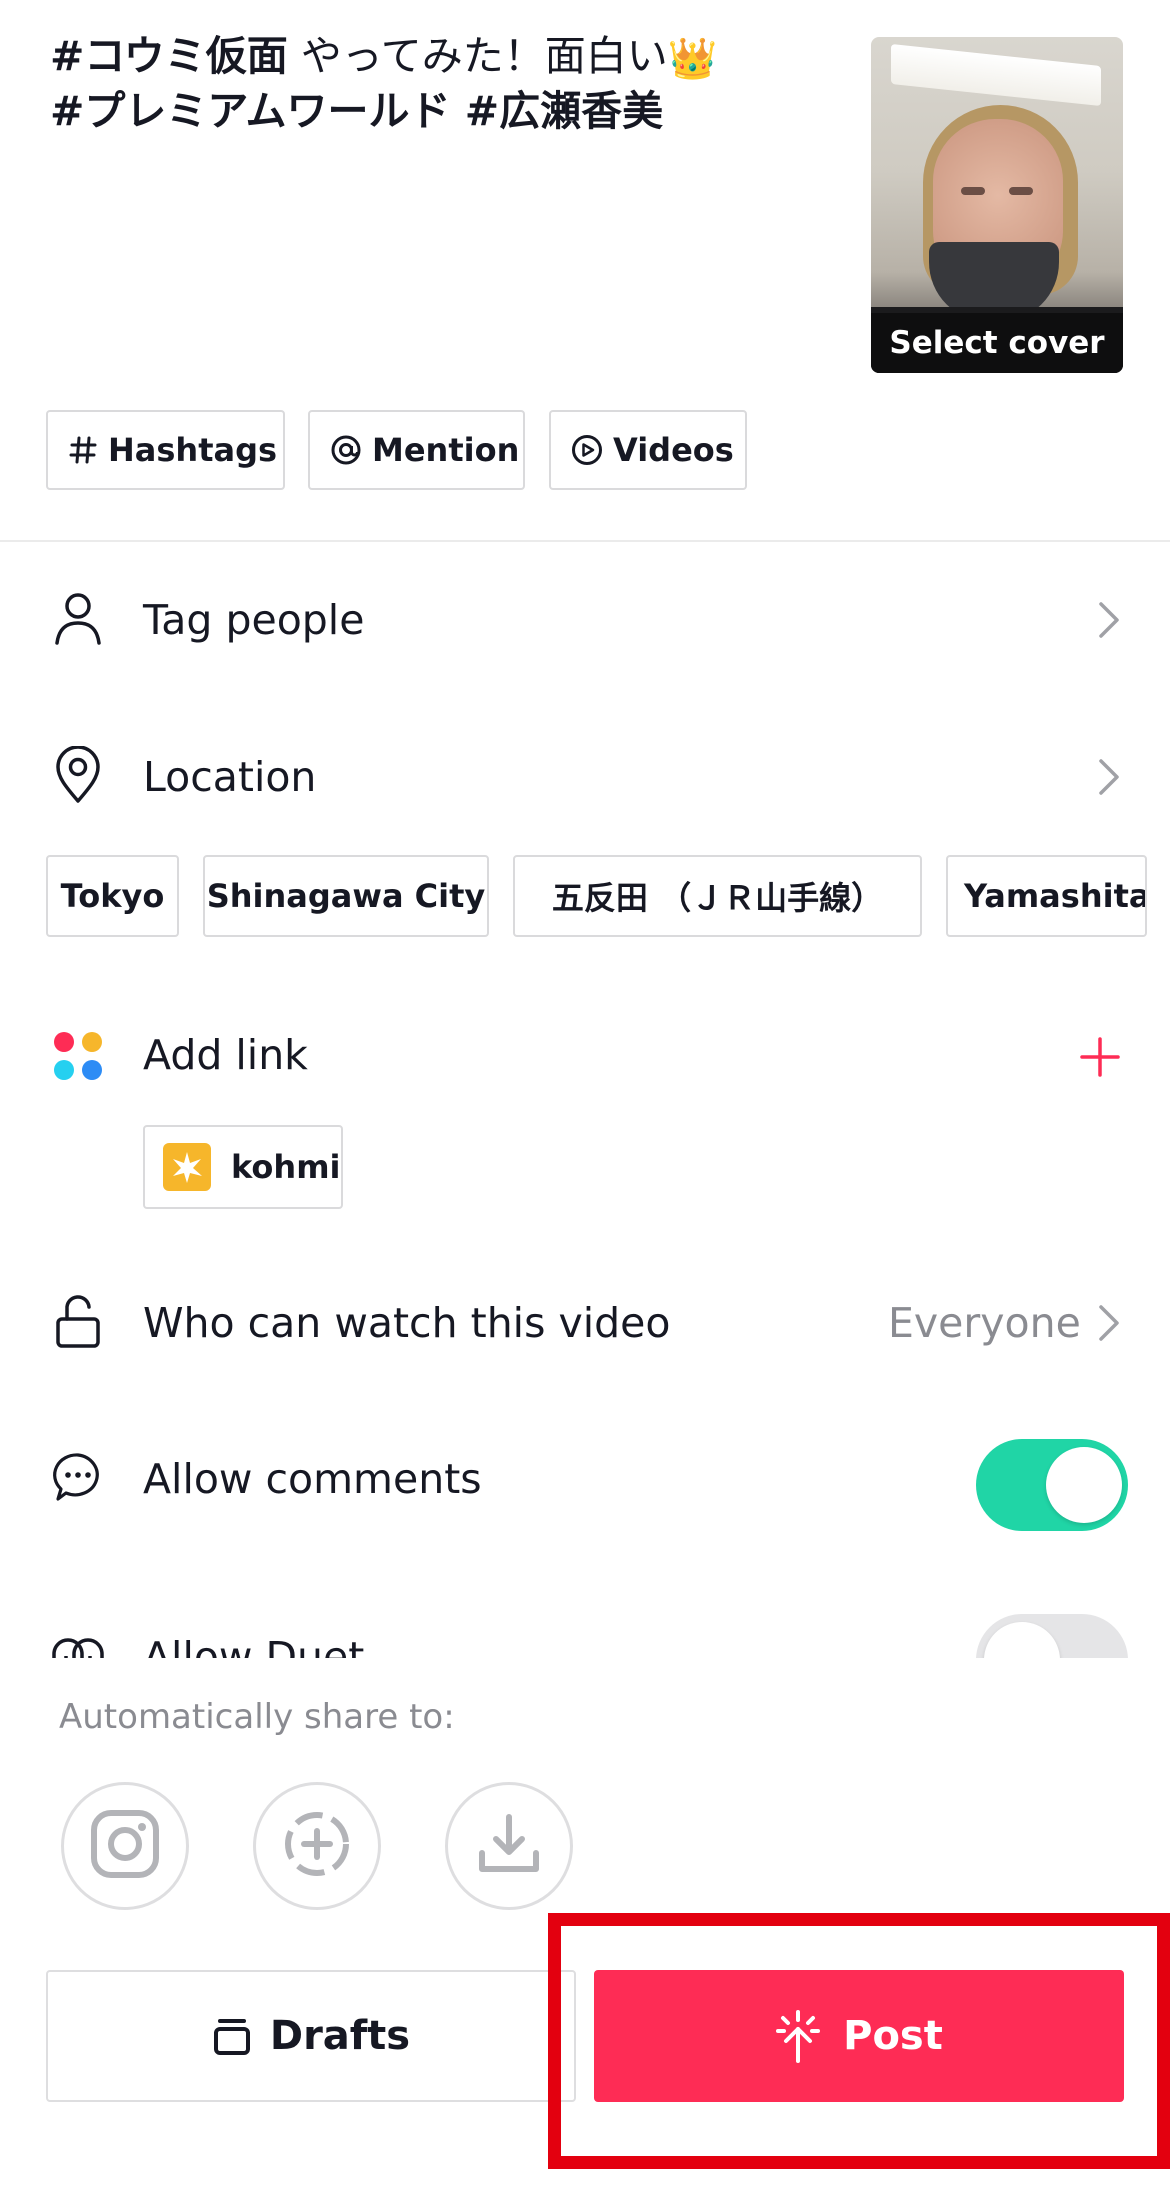 The width and height of the screenshot is (1170, 2200). Describe the element at coordinates (477, 56) in the screenshot. I see `caption-body: やってみた！面白い` at that location.